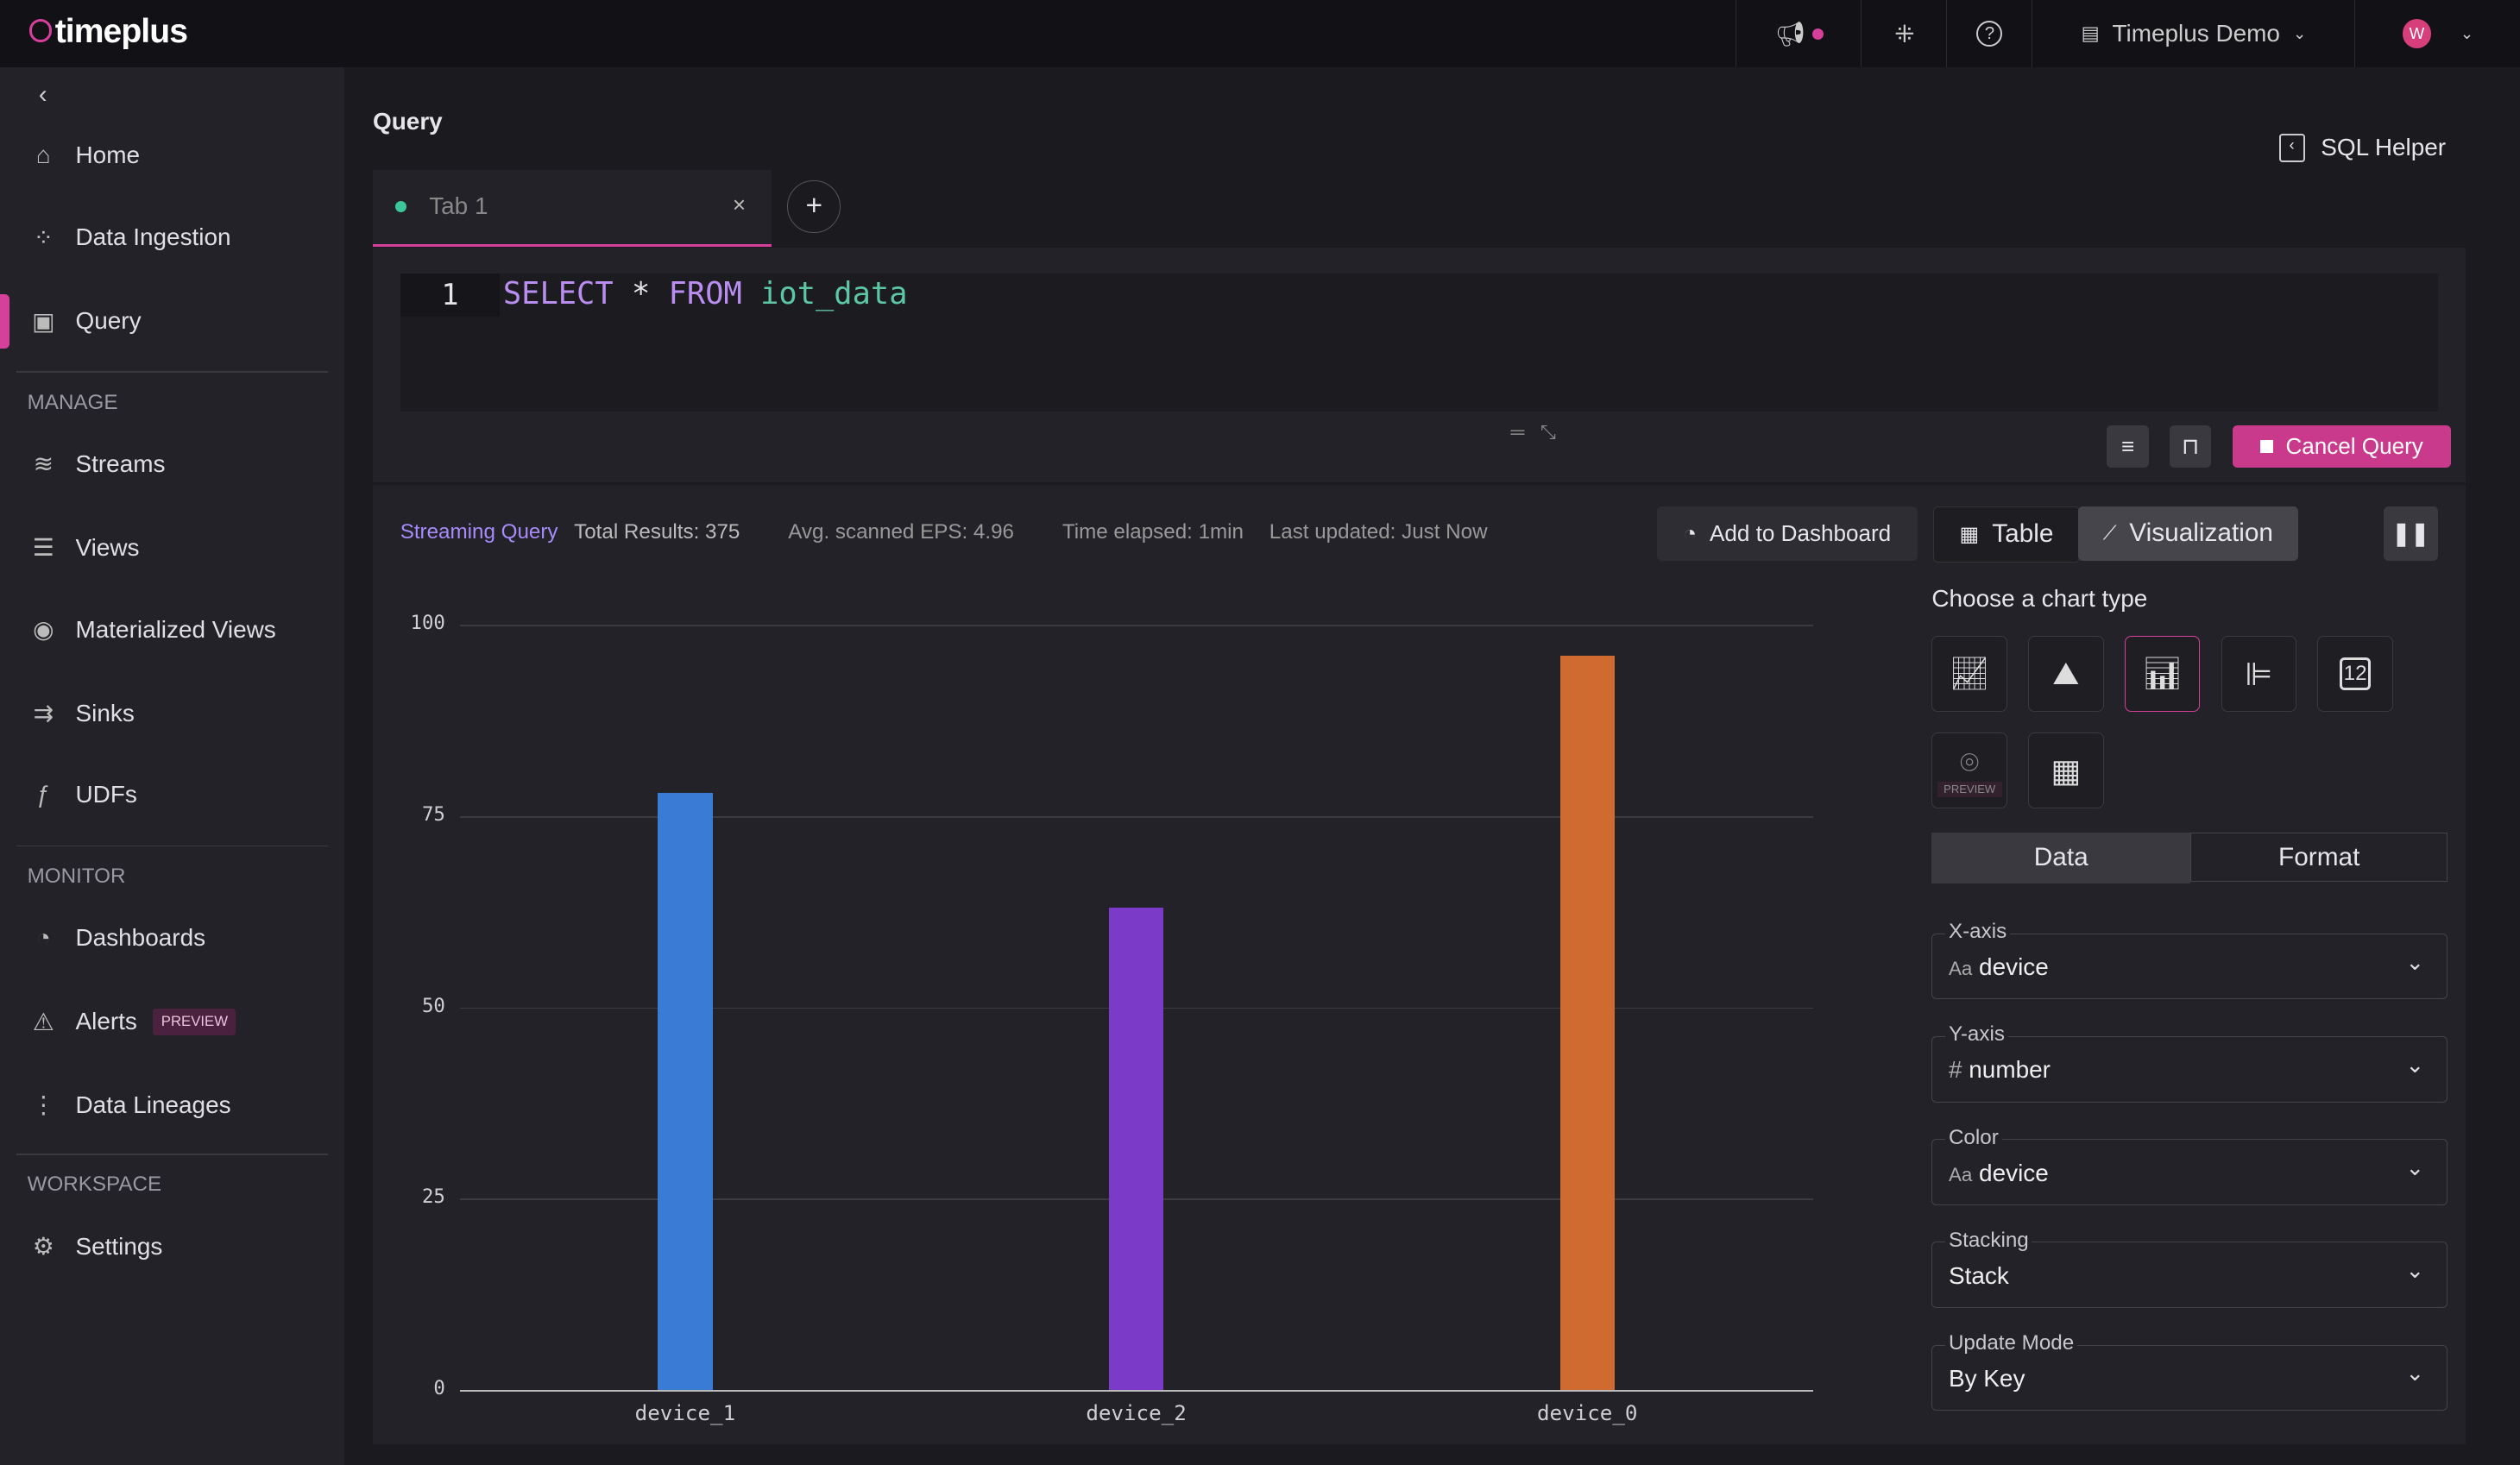 This screenshot has height=1465, width=2520. What do you see at coordinates (739, 205) in the screenshot?
I see `close-tab-icon: ×` at bounding box center [739, 205].